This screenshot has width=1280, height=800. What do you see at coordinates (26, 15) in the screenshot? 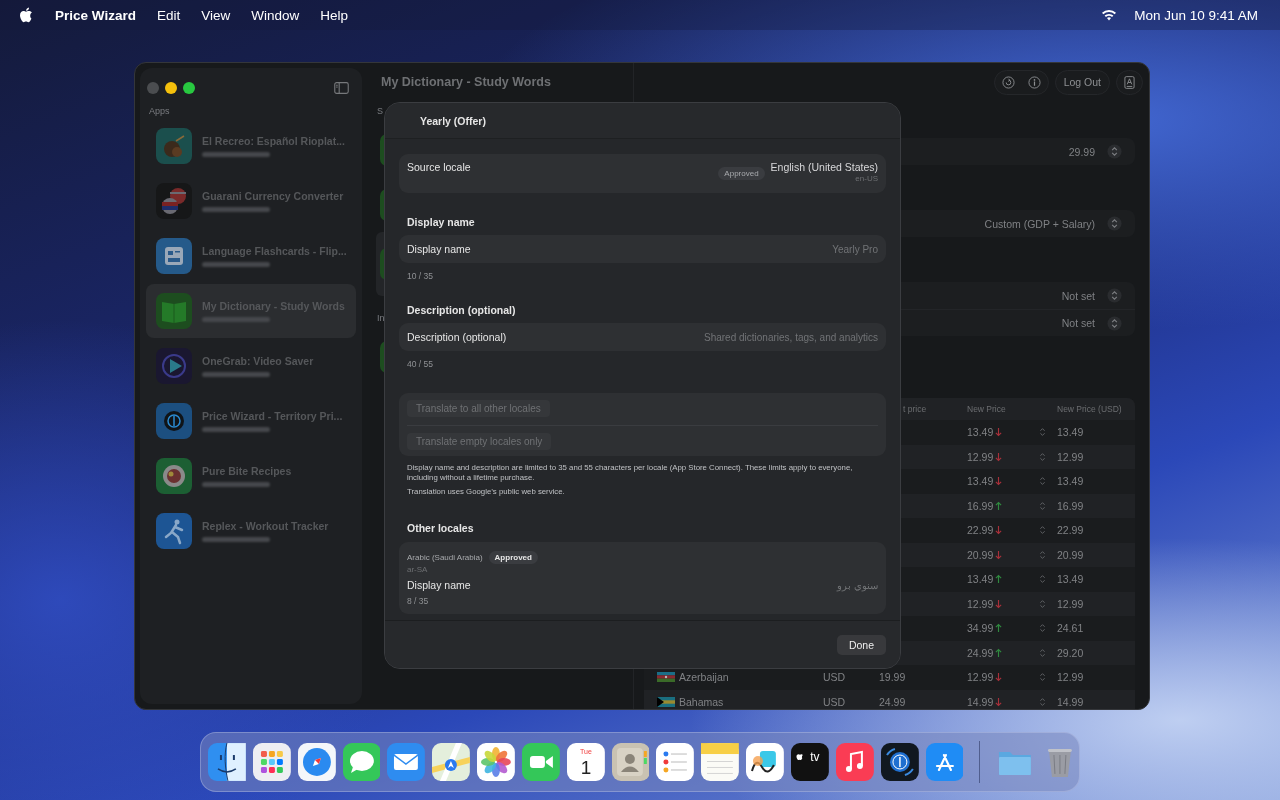
I see `apple-logo-icon` at bounding box center [26, 15].